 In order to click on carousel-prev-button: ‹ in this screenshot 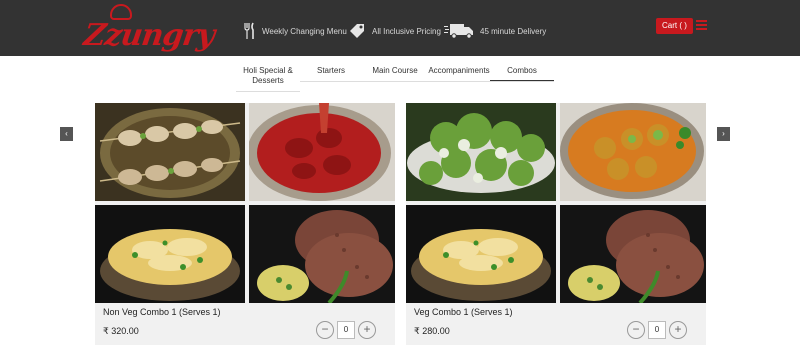, I will do `click(66, 134)`.